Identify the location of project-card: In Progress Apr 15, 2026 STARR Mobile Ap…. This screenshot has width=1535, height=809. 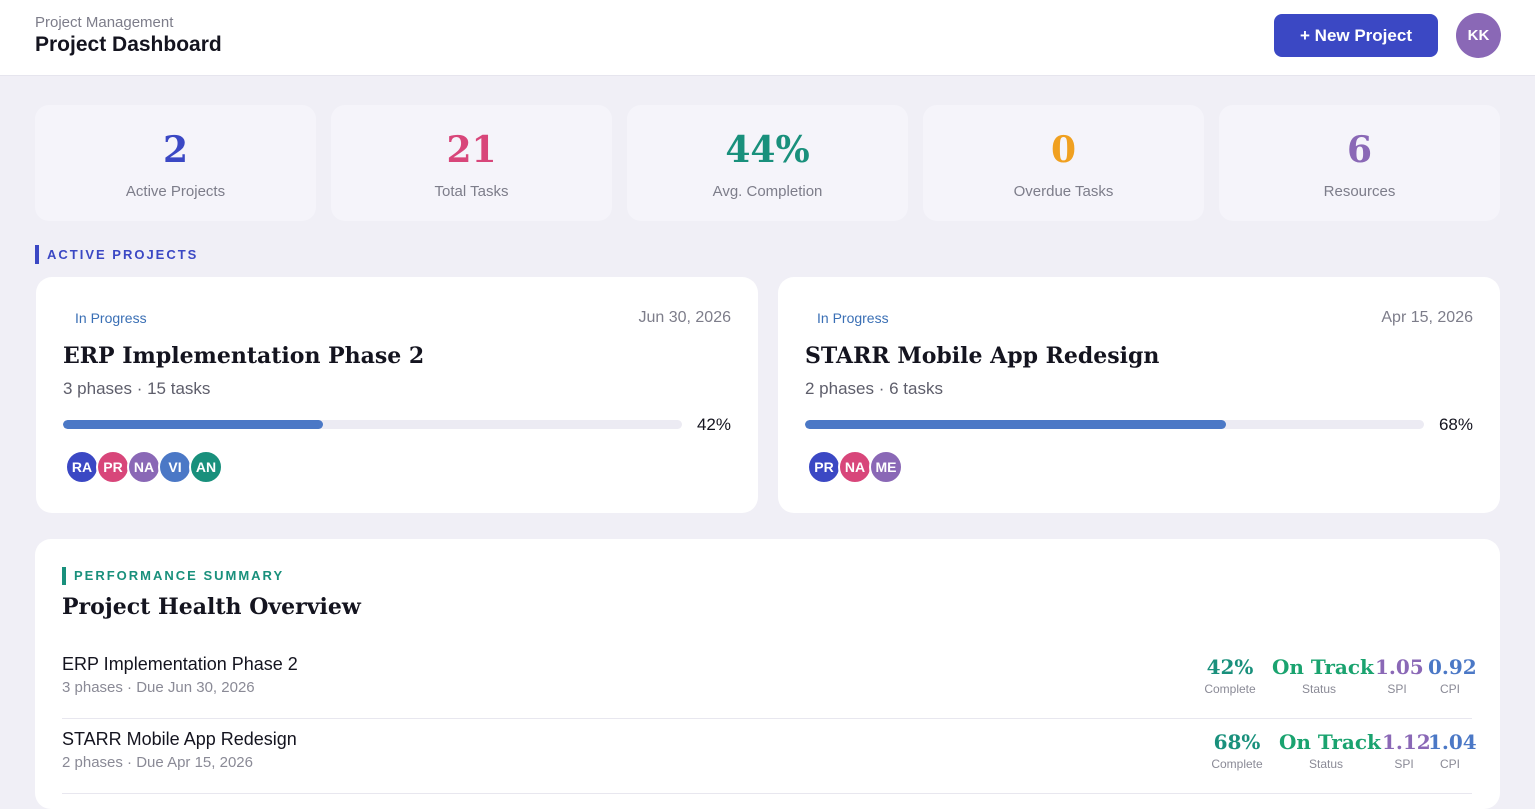
(1139, 395).